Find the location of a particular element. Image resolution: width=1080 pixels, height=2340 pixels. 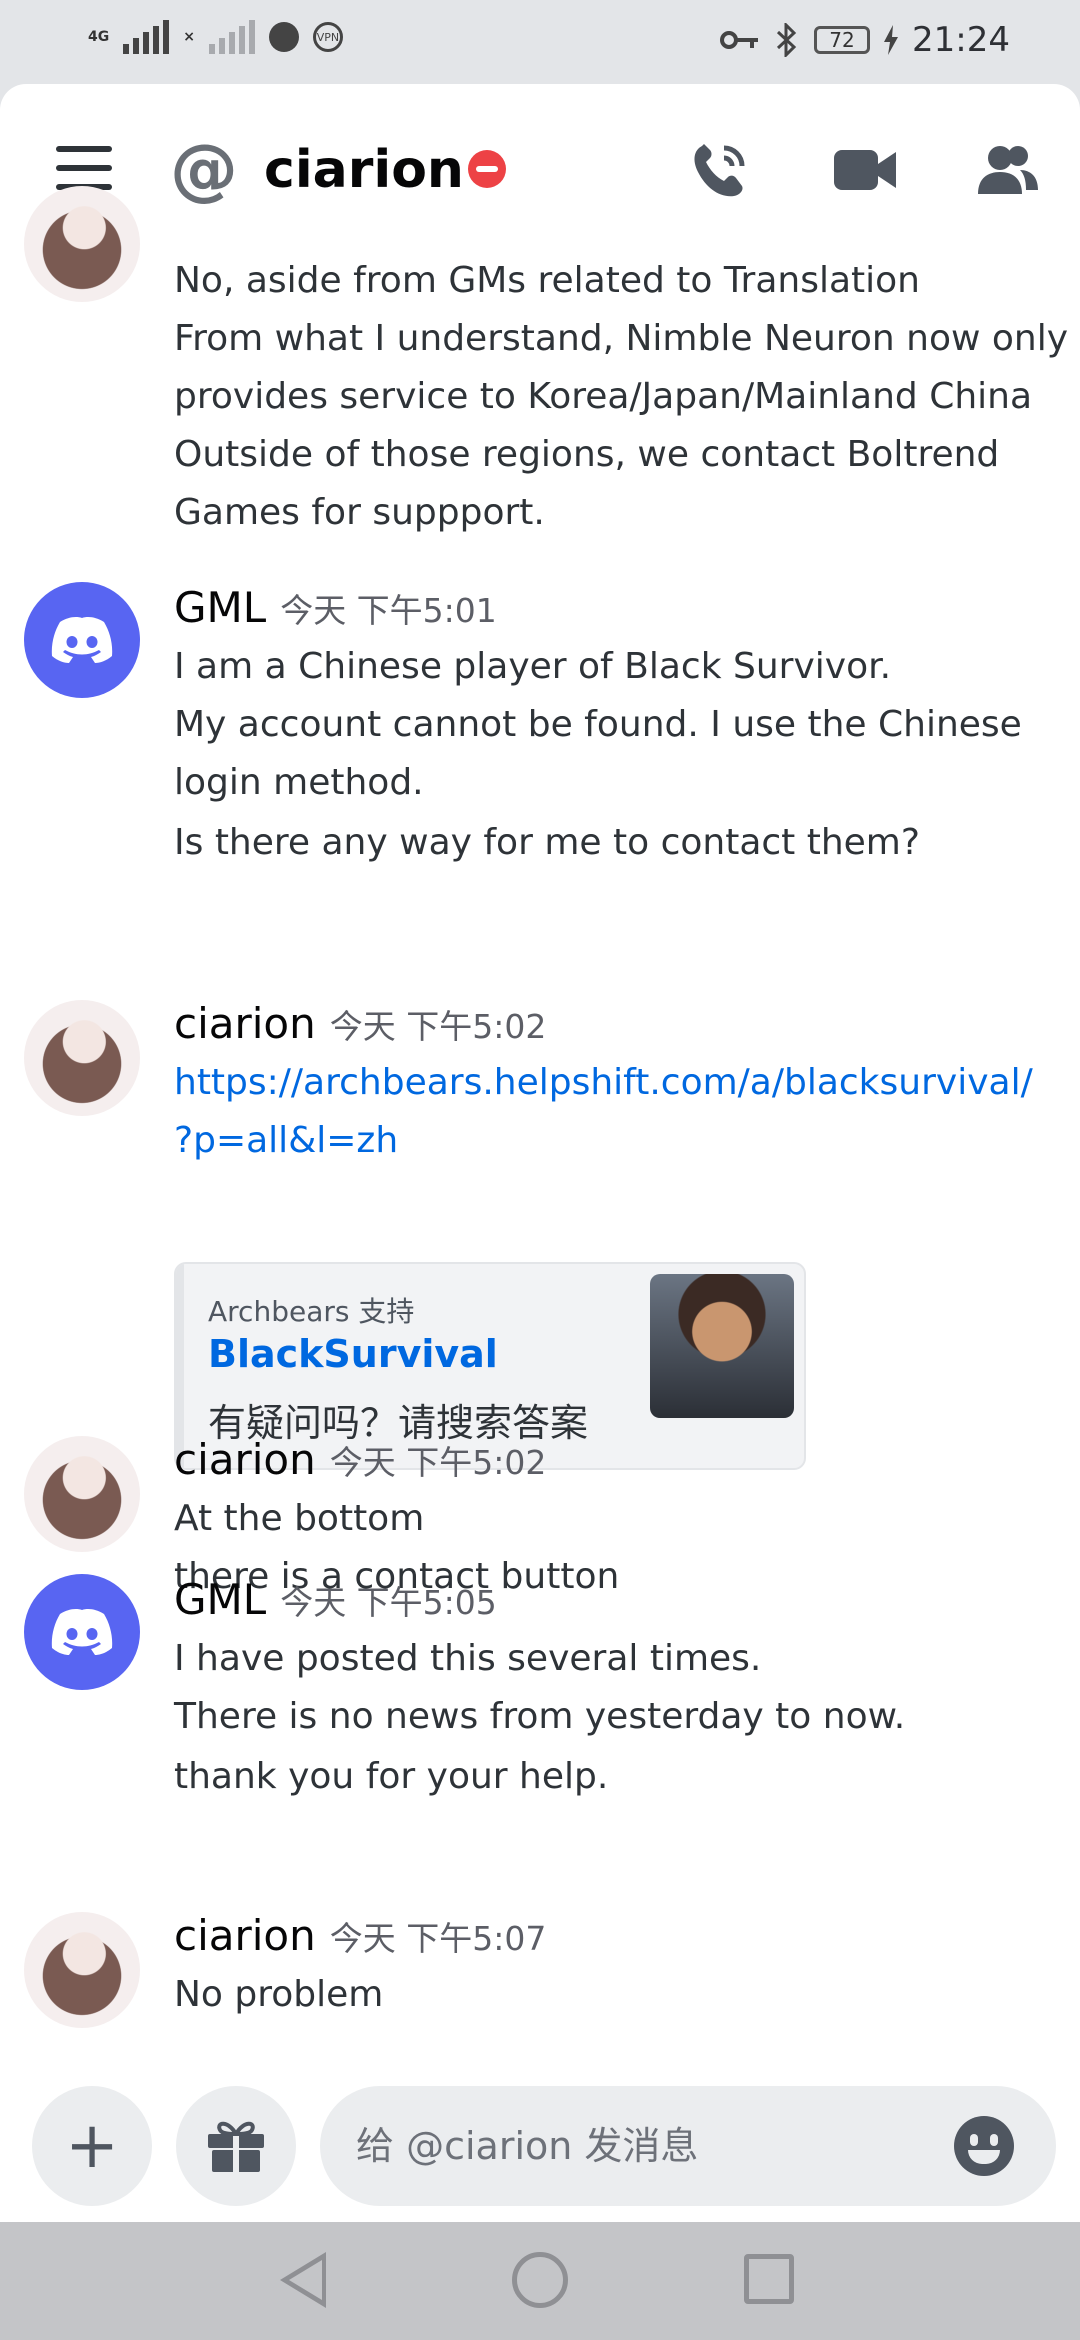

system-nav-bar is located at coordinates (540, 2281).